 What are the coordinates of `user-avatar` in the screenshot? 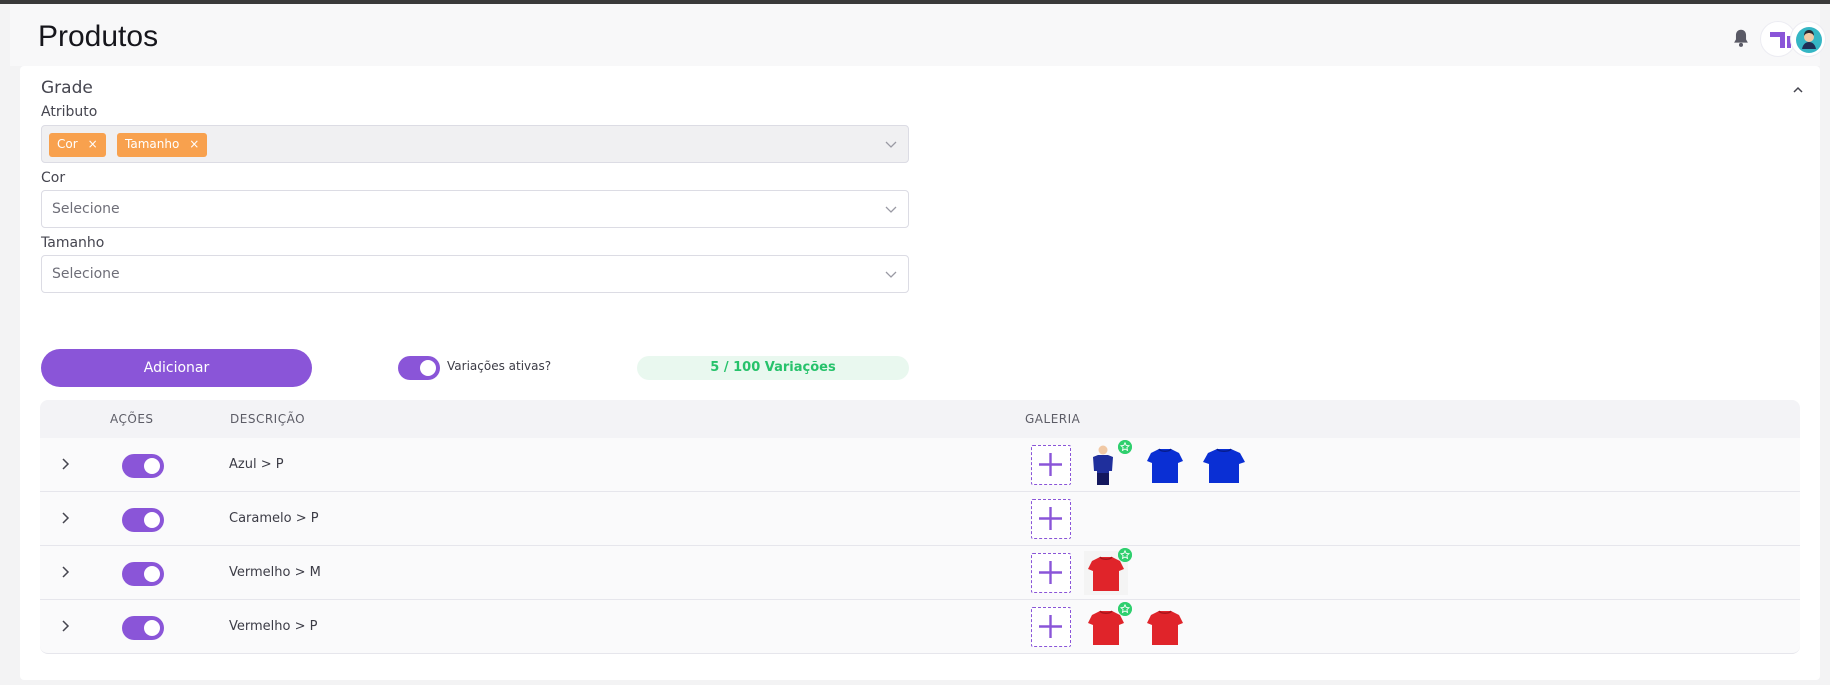 It's located at (1808, 39).